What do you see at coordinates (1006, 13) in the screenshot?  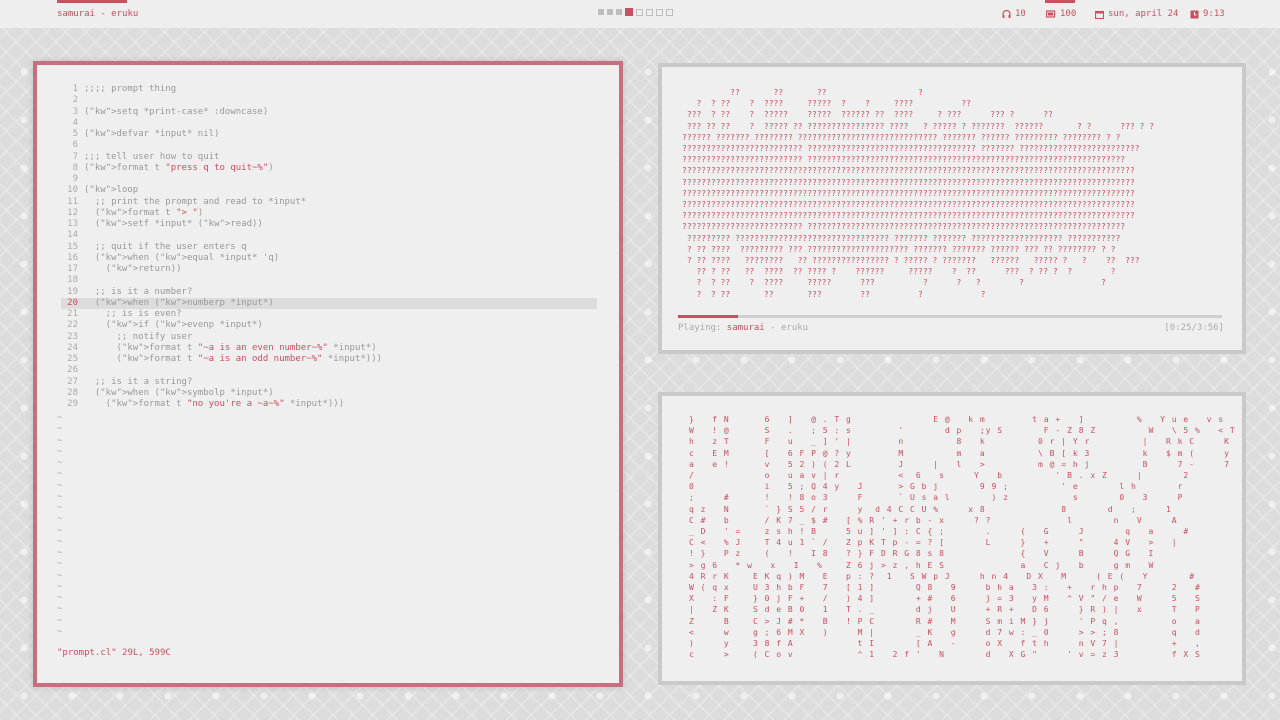 I see `headphones-icon` at bounding box center [1006, 13].